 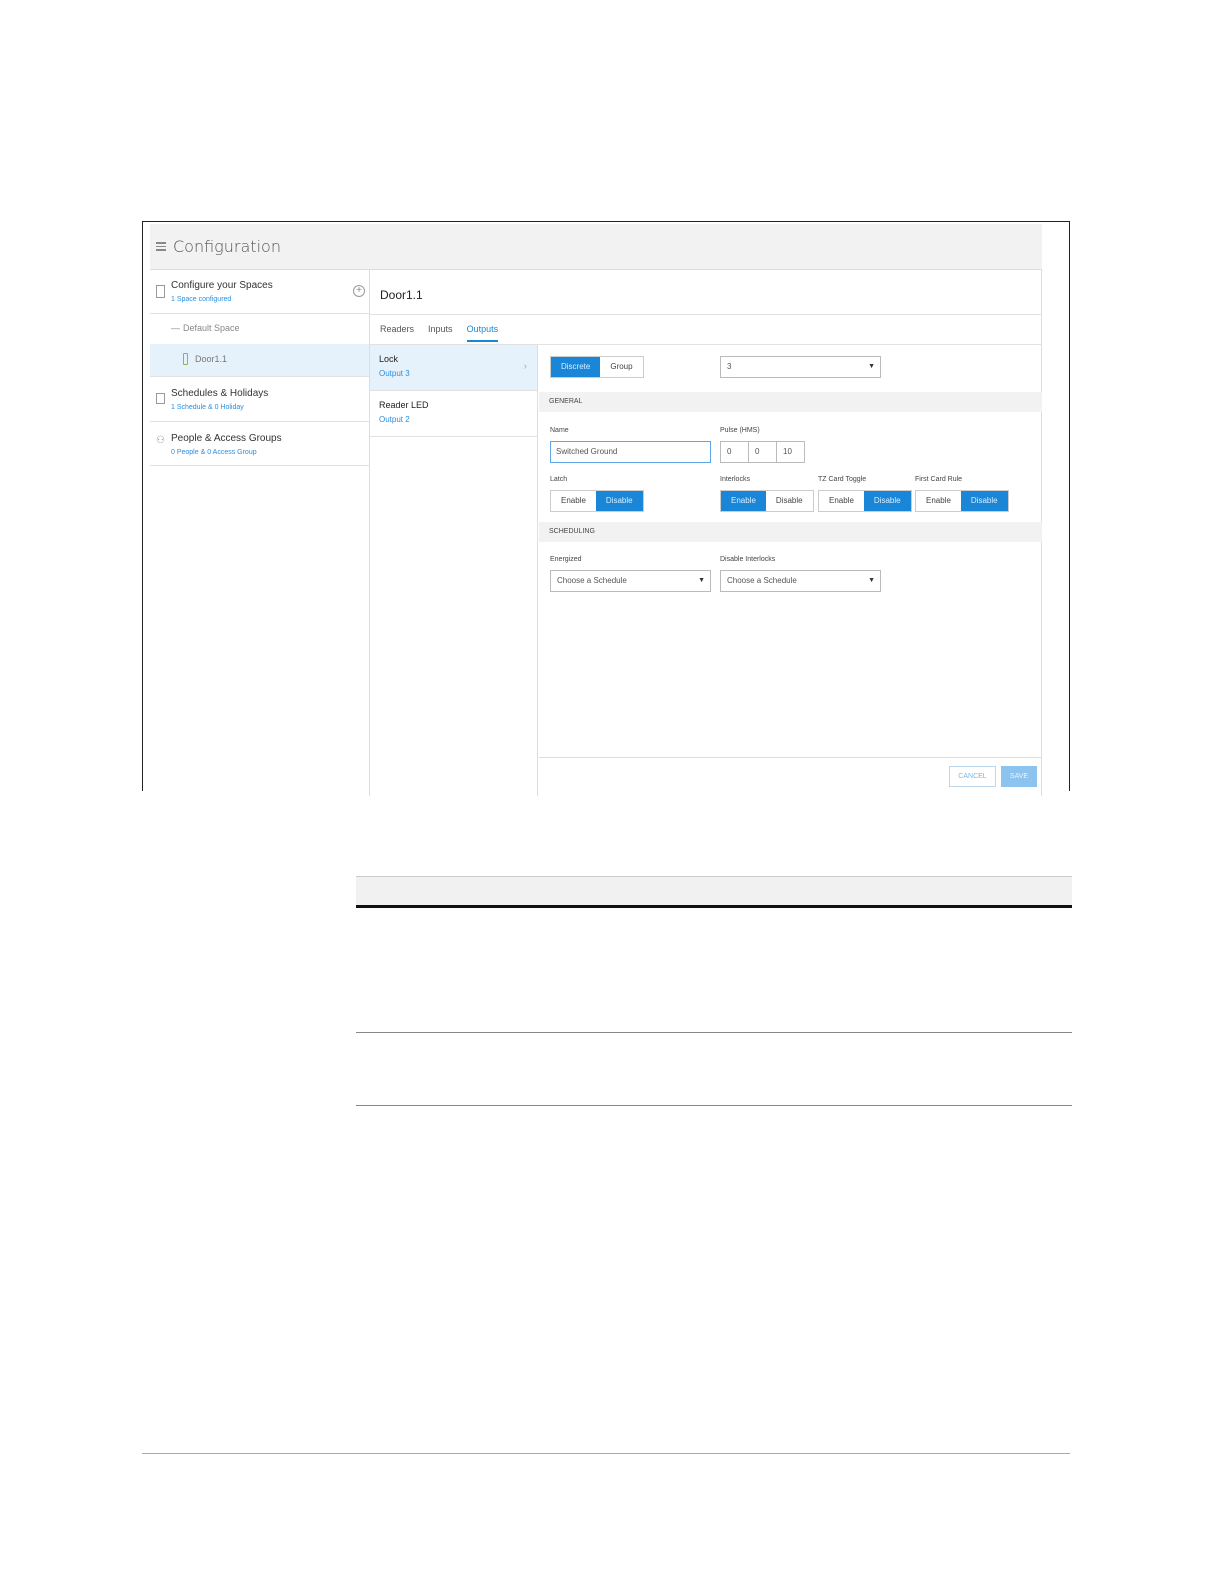 What do you see at coordinates (606, 1453) in the screenshot?
I see `page-footer-rule` at bounding box center [606, 1453].